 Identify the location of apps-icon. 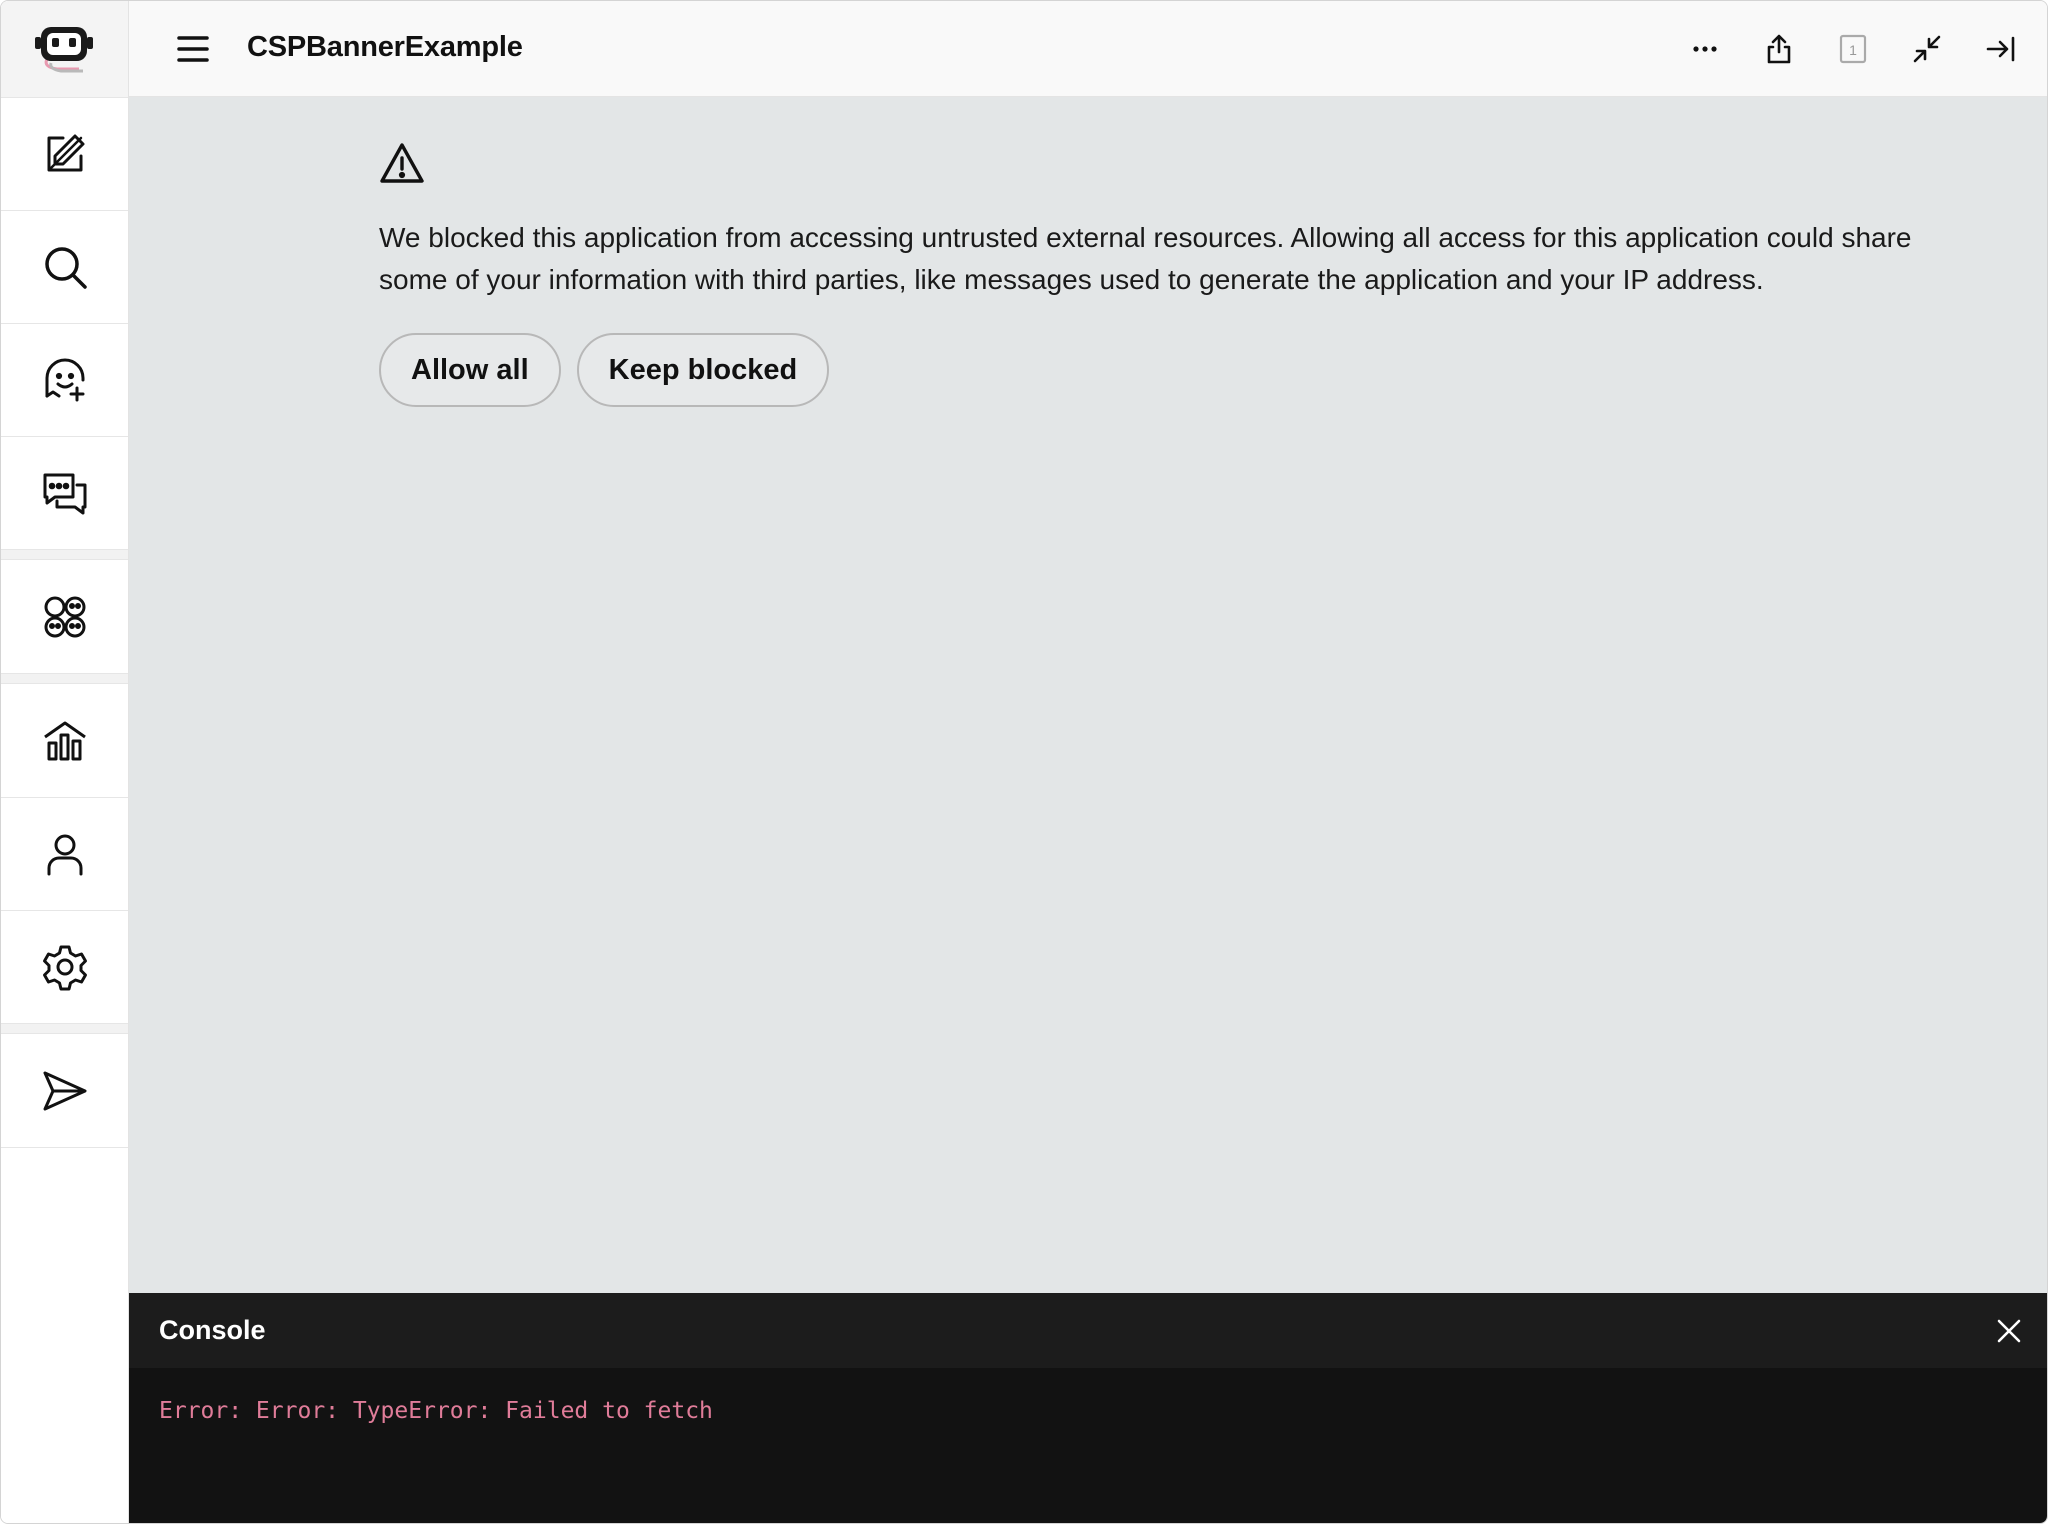
(64, 617).